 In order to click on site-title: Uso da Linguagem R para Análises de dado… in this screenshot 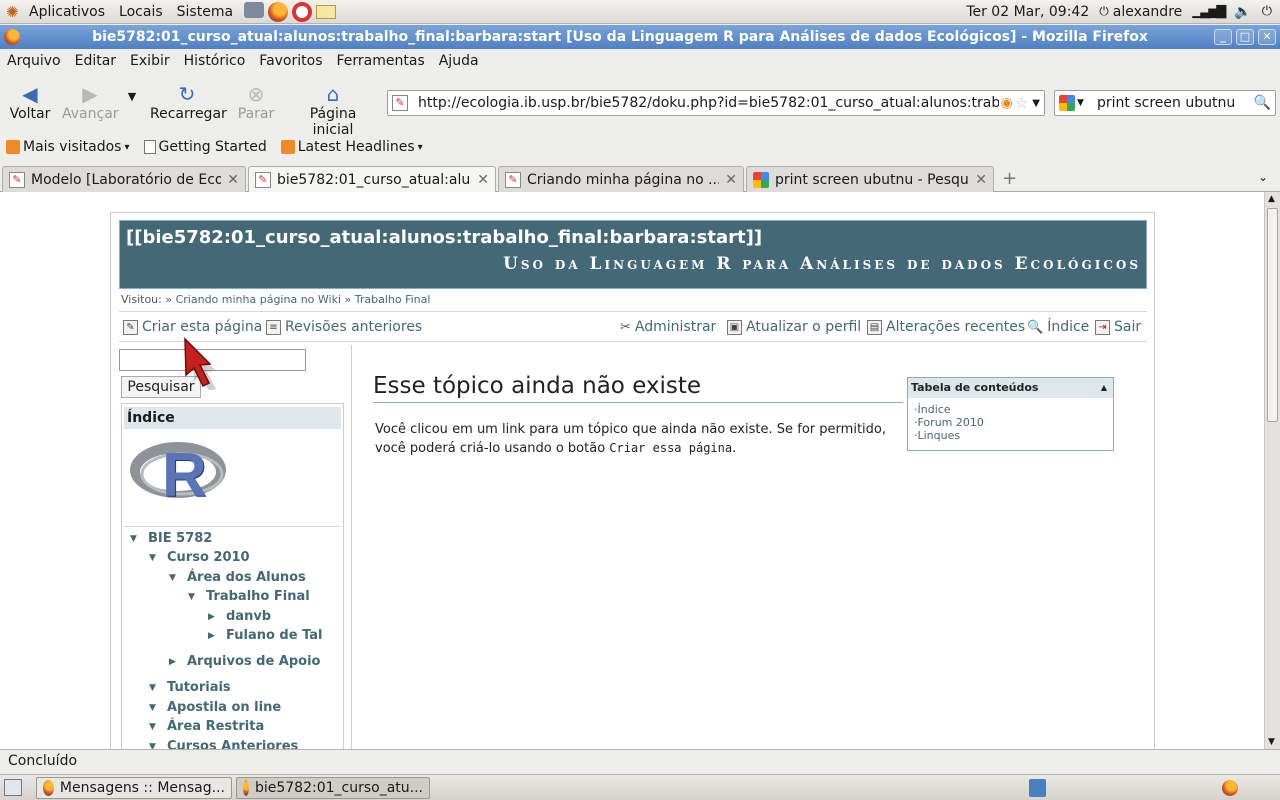, I will do `click(822, 264)`.